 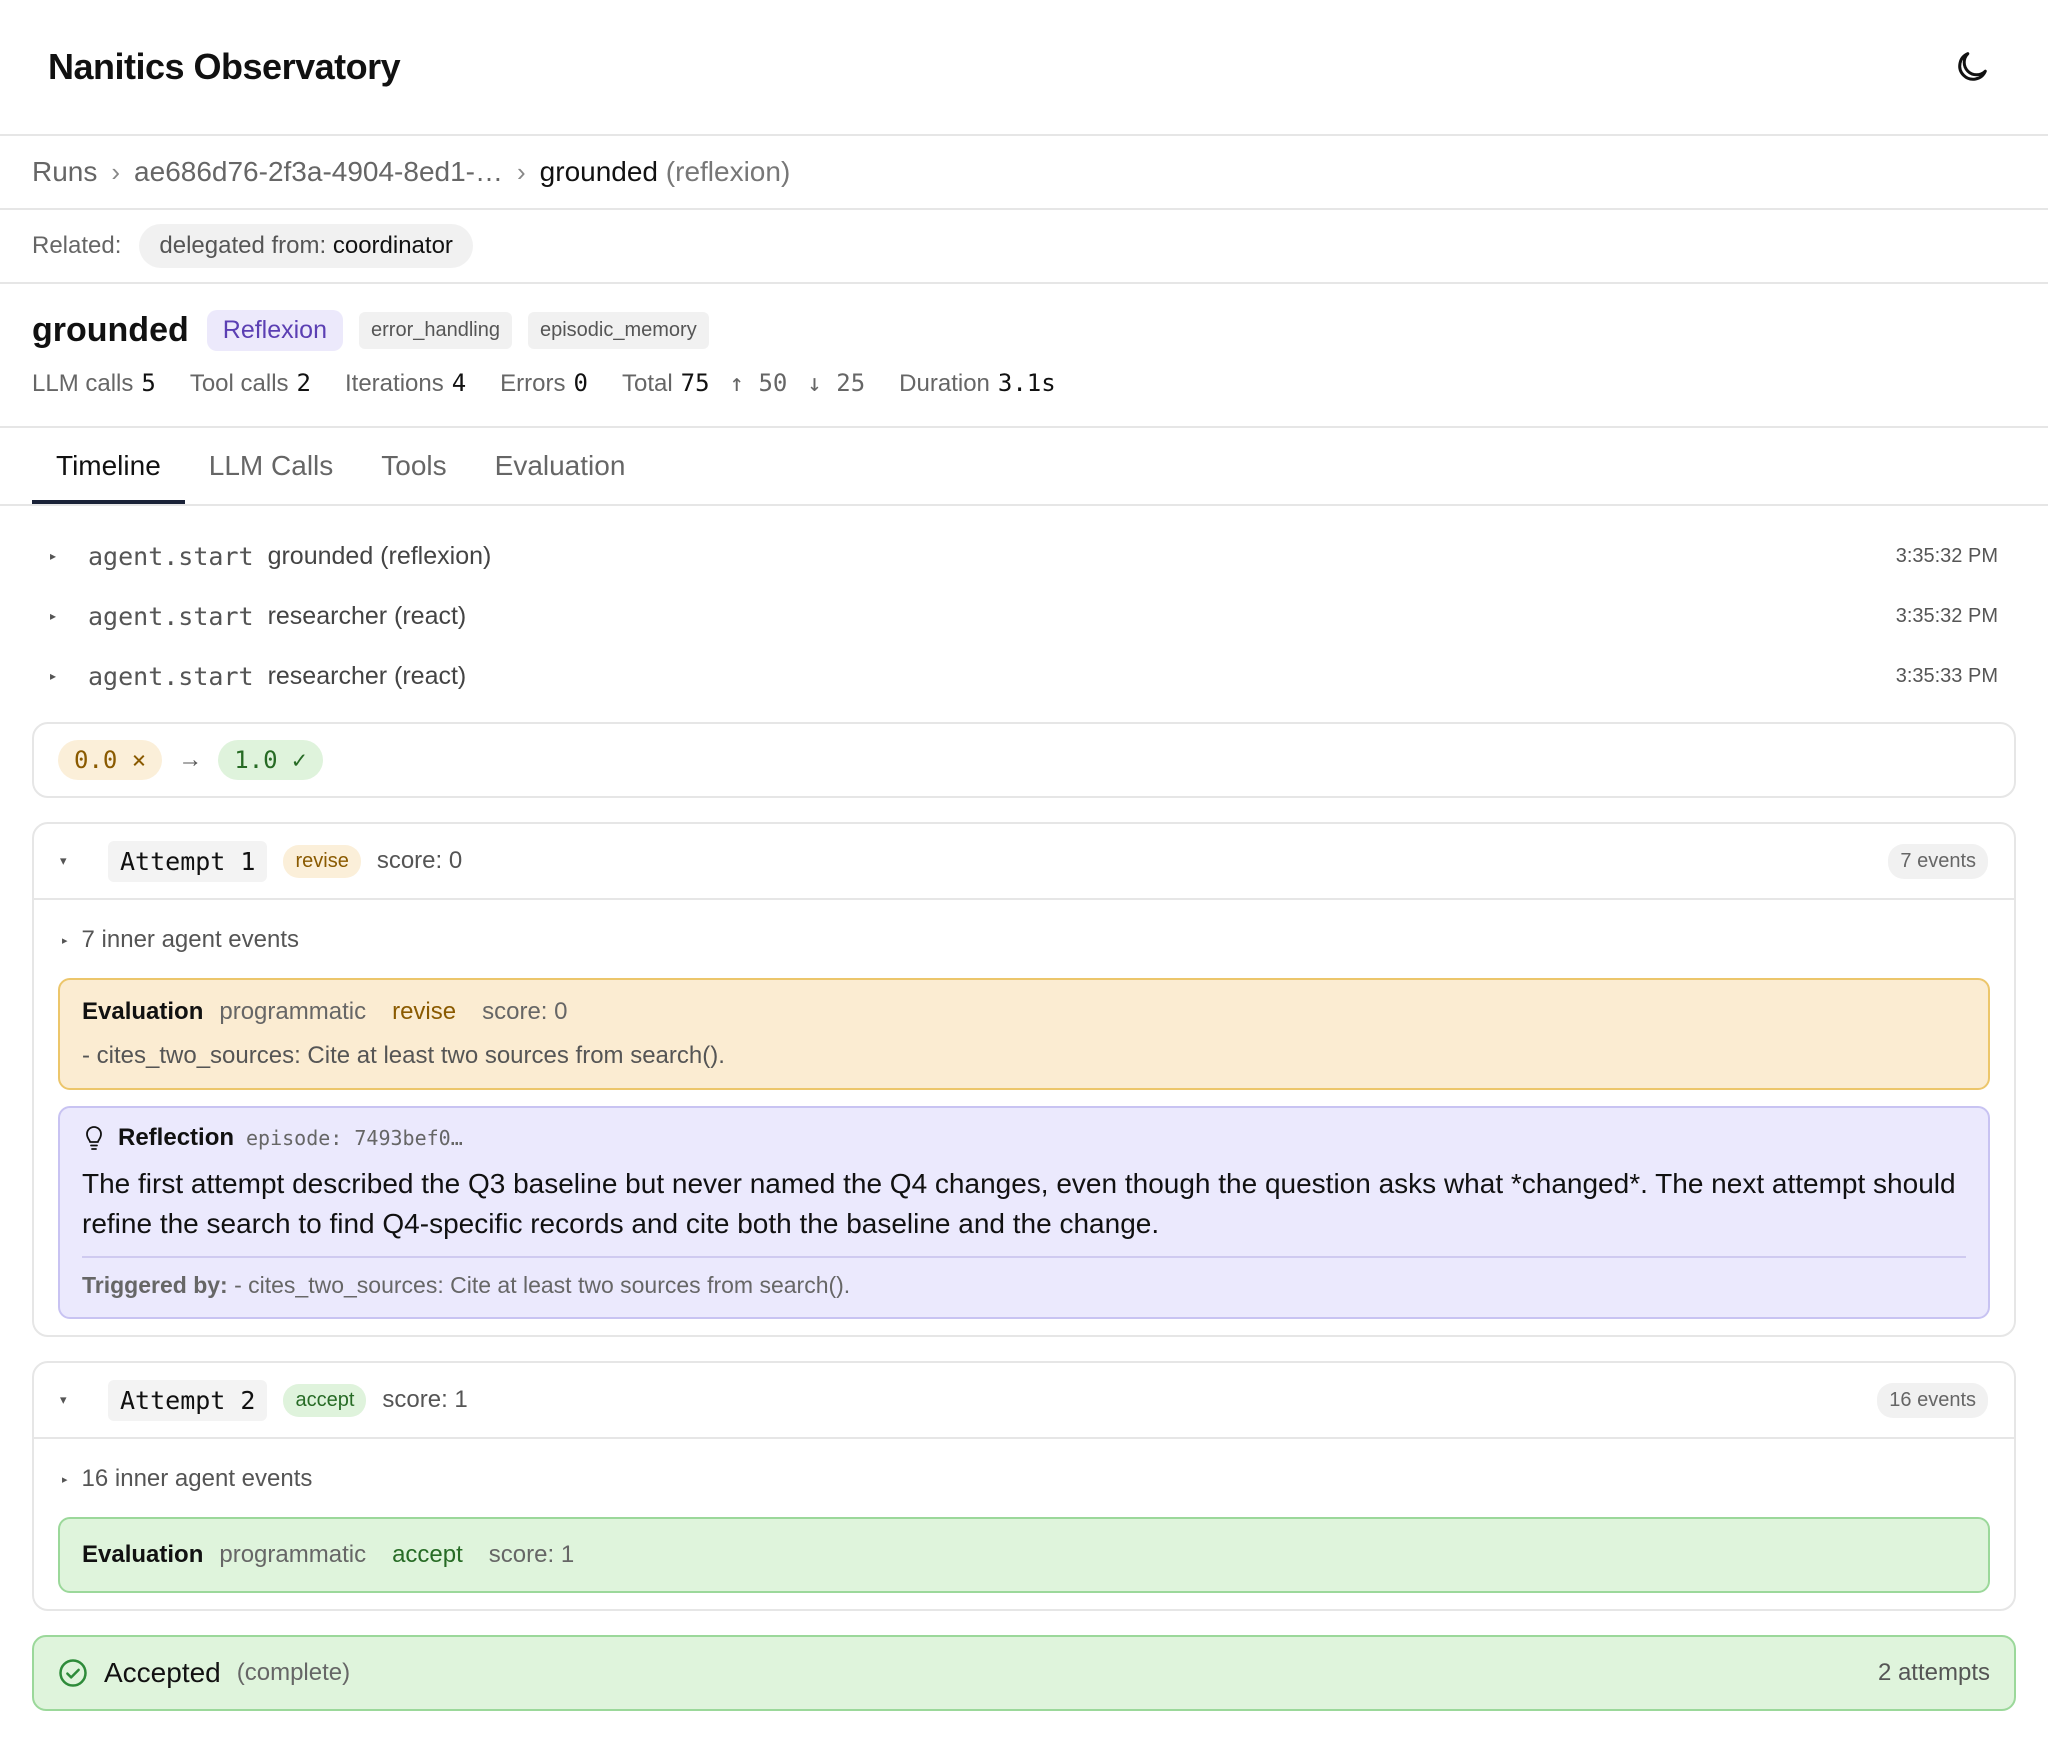 What do you see at coordinates (110, 760) in the screenshot?
I see `score-from-chip: 0.0 ×` at bounding box center [110, 760].